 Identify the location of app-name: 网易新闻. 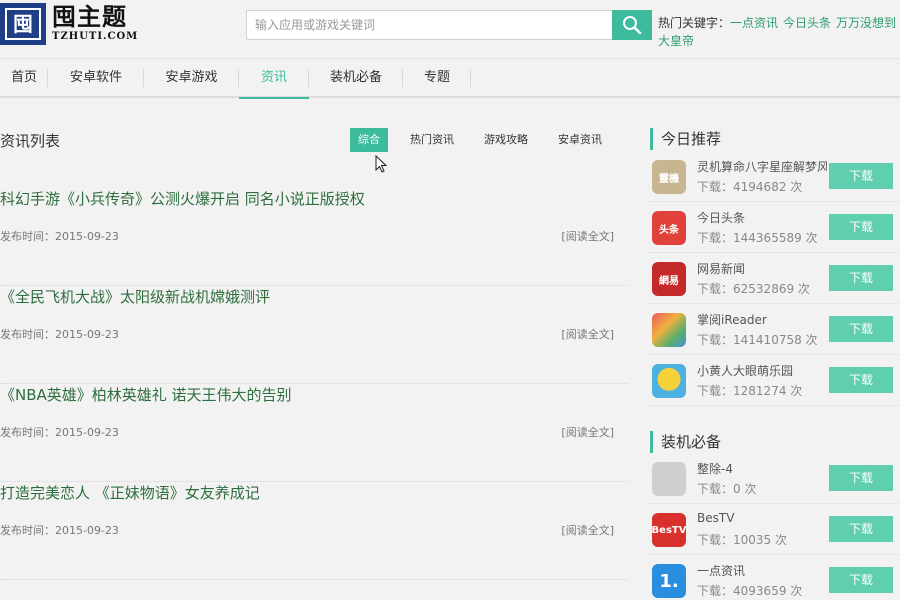
(762, 268).